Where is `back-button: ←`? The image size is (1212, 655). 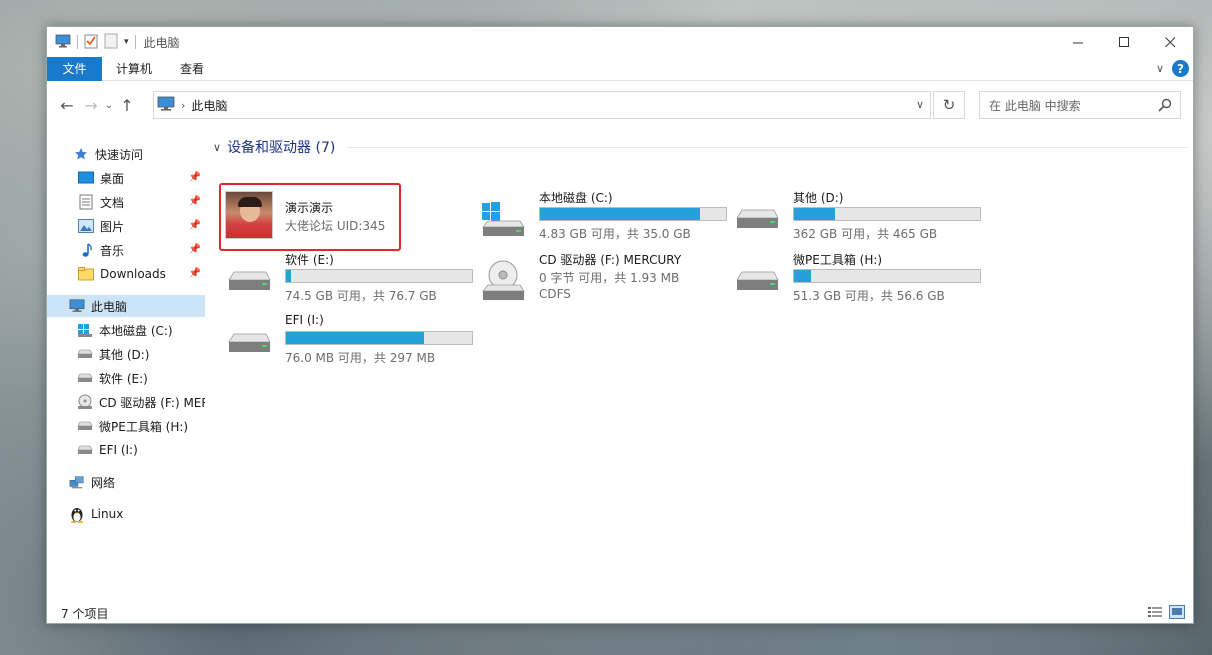 back-button: ← is located at coordinates (67, 105).